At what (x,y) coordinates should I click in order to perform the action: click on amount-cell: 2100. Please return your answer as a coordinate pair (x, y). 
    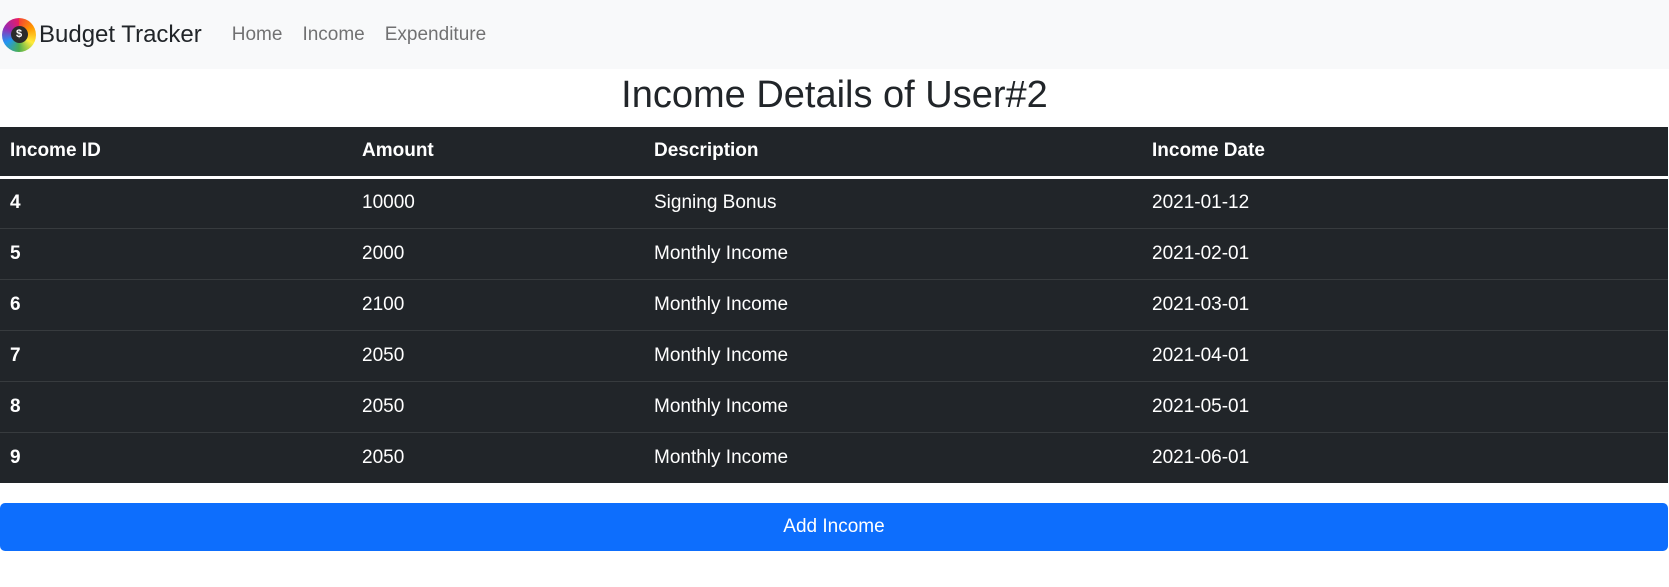
    Looking at the image, I should click on (498, 304).